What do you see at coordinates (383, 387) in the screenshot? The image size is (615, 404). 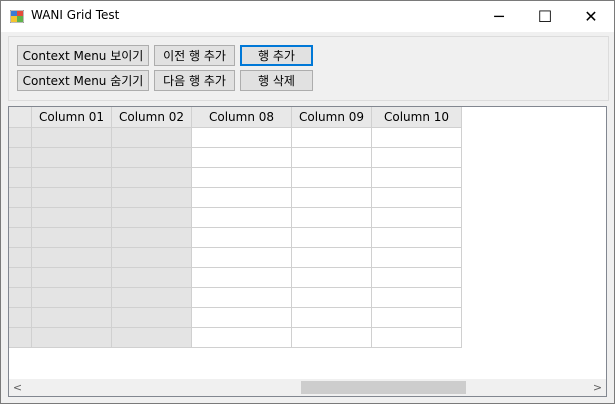 I see `scroll-thumb` at bounding box center [383, 387].